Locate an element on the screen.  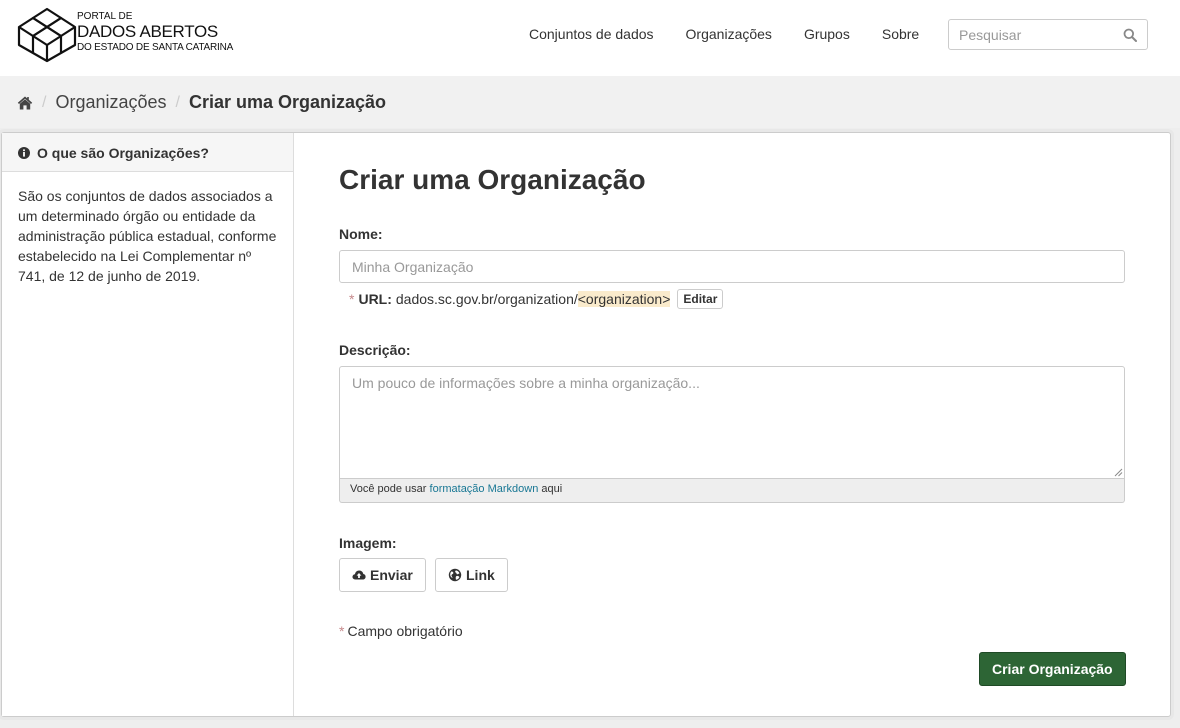
markdown-note-prefix: Você pode usar is located at coordinates (390, 489).